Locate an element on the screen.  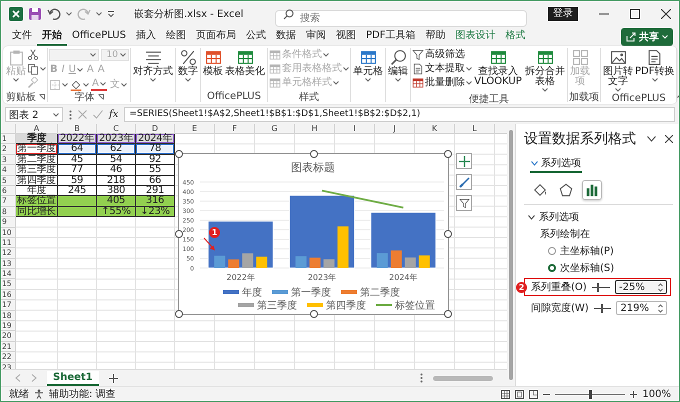
legend-item: 第四季度 is located at coordinates (336, 306).